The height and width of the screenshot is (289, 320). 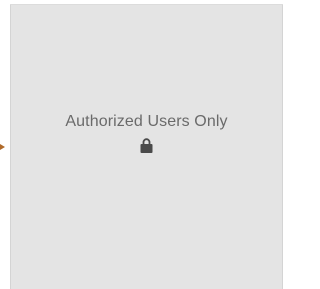 I want to click on restricted-content: Authorized Users Only, so click(x=146, y=135).